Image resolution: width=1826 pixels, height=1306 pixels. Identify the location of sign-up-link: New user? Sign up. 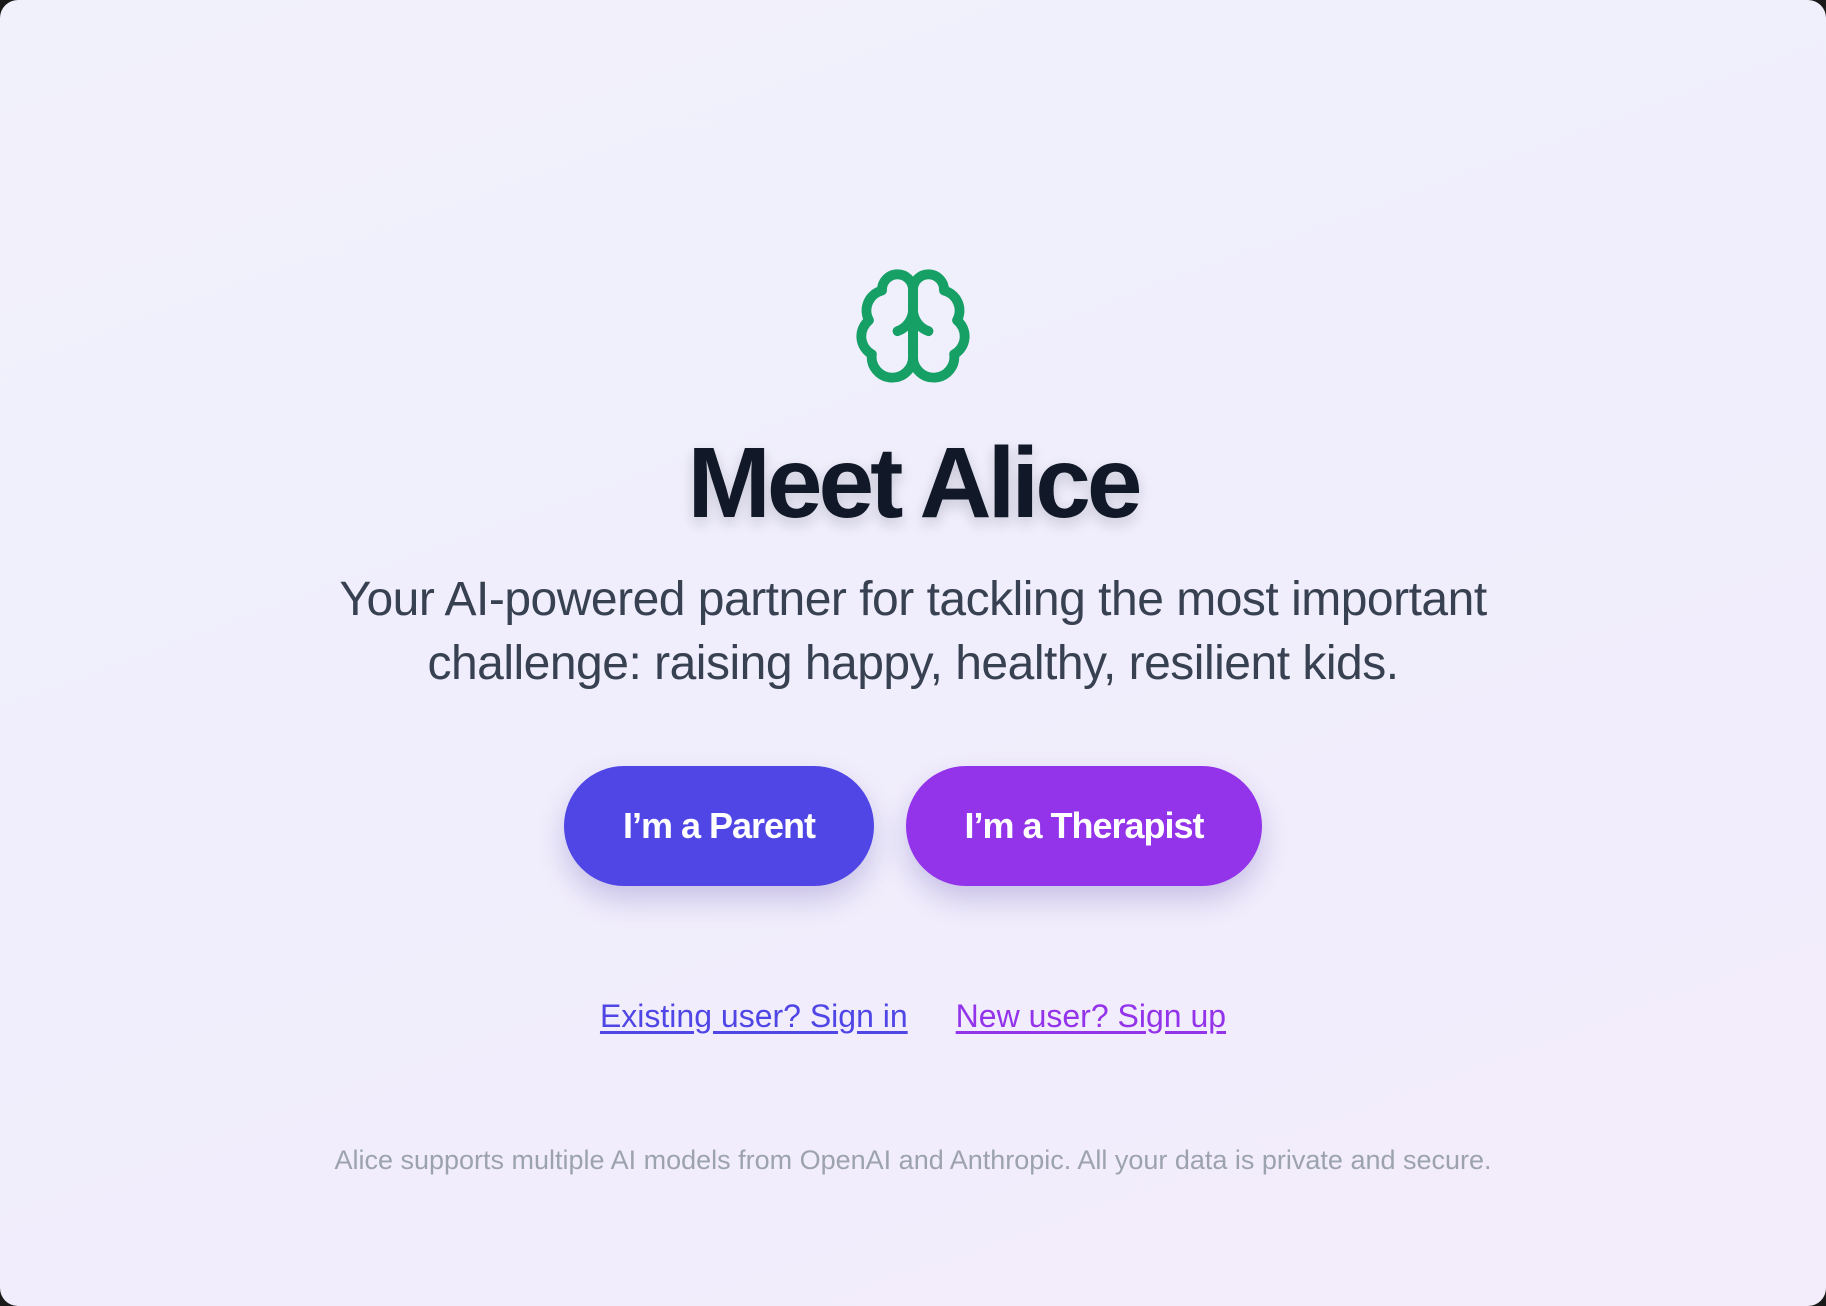
(1091, 1016).